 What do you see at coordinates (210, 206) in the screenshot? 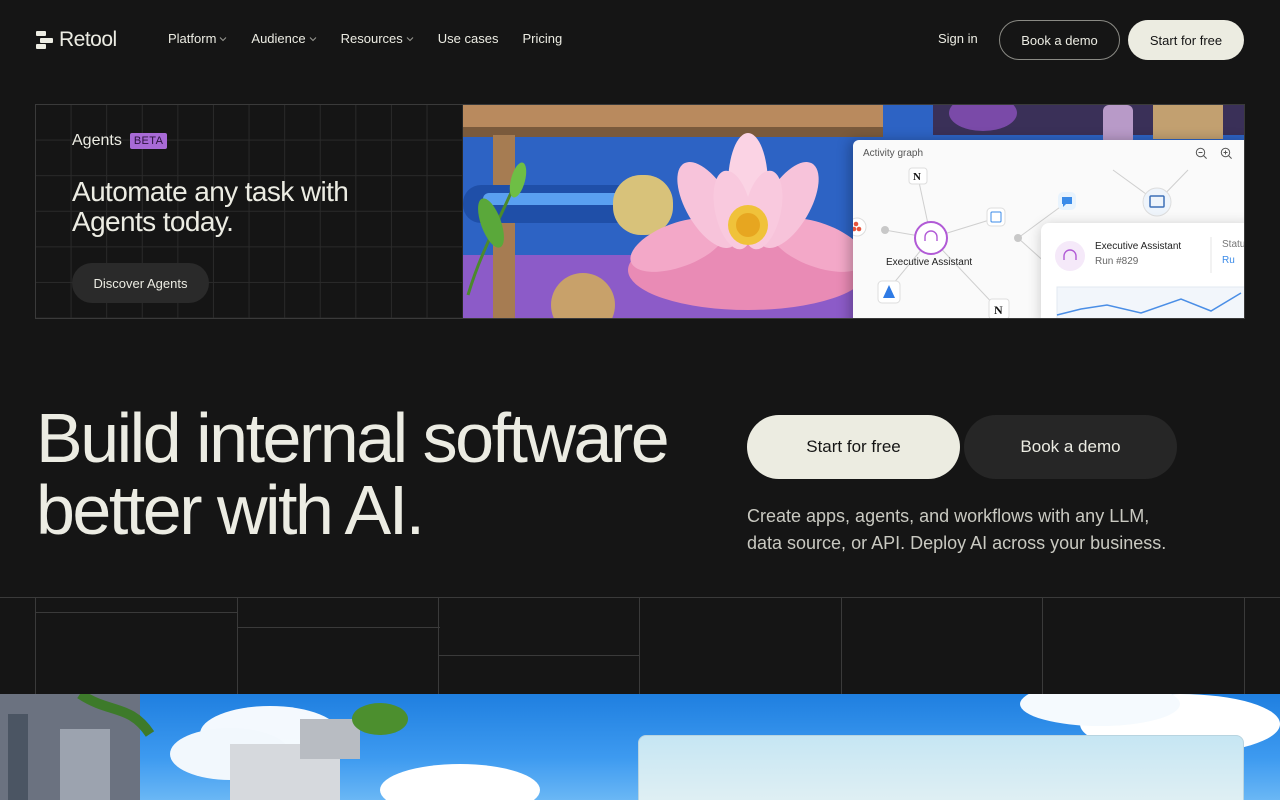
I see `banner-title: Automate any task with Agents today.` at bounding box center [210, 206].